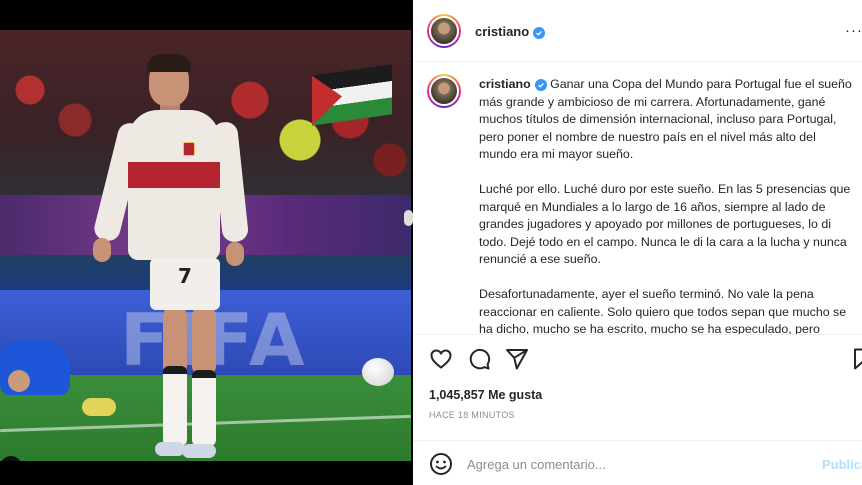 This screenshot has height=485, width=862. Describe the element at coordinates (472, 415) in the screenshot. I see `post-timestamp: HACE 18 MINUTOS` at that location.